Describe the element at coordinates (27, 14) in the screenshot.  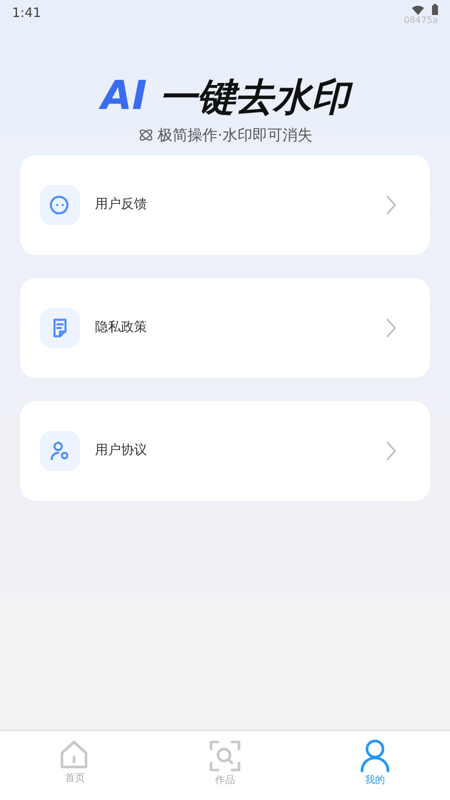
I see `status-time: 1:41` at that location.